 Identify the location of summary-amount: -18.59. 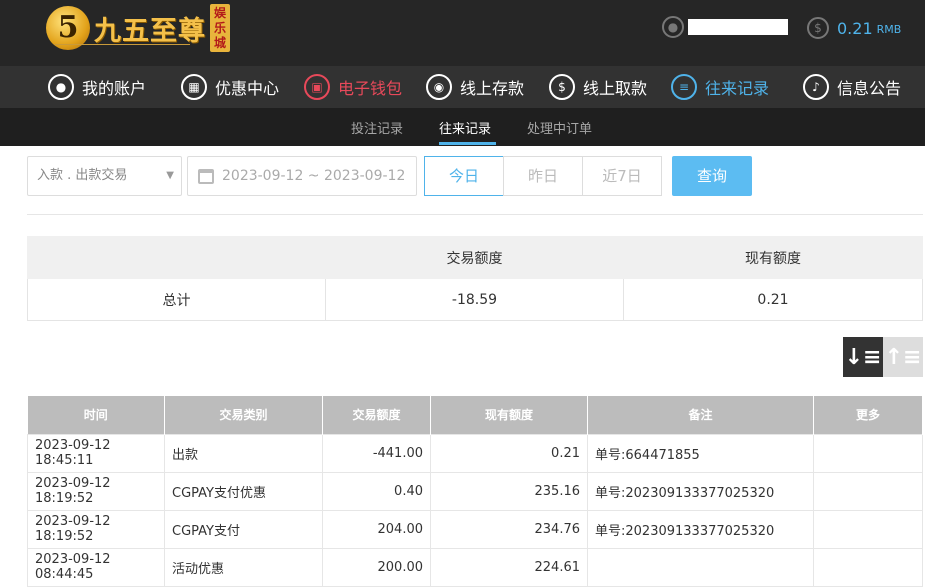
(474, 299).